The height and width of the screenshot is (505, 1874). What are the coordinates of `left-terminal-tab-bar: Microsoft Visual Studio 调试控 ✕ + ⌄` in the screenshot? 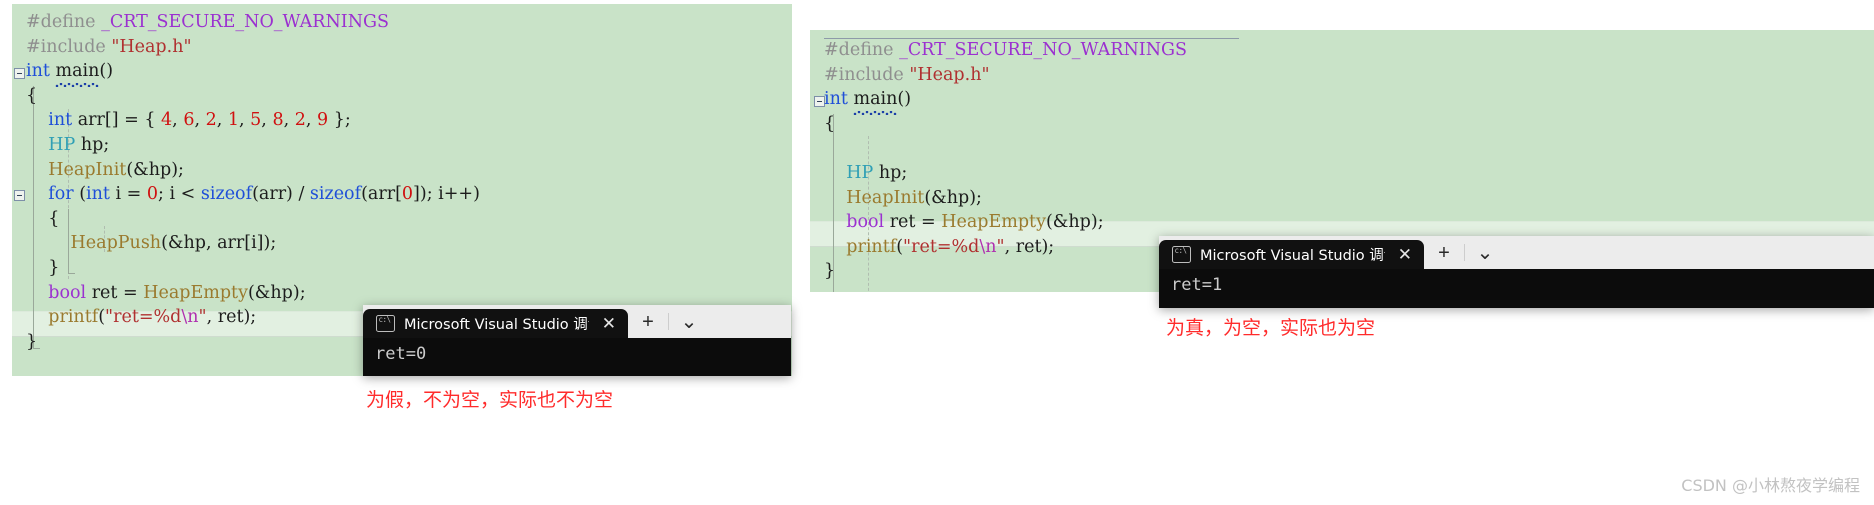 It's located at (577, 321).